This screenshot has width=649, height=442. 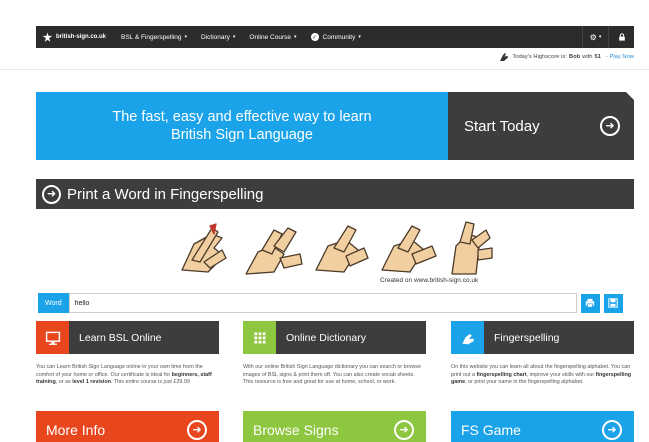 I want to click on lock-icon, so click(x=621, y=37).